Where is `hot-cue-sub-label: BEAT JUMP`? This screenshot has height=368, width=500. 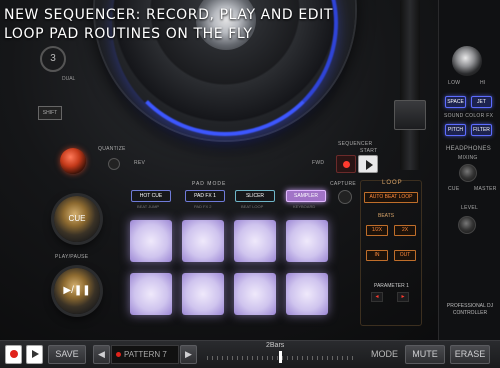
hot-cue-sub-label: BEAT JUMP is located at coordinates (148, 206).